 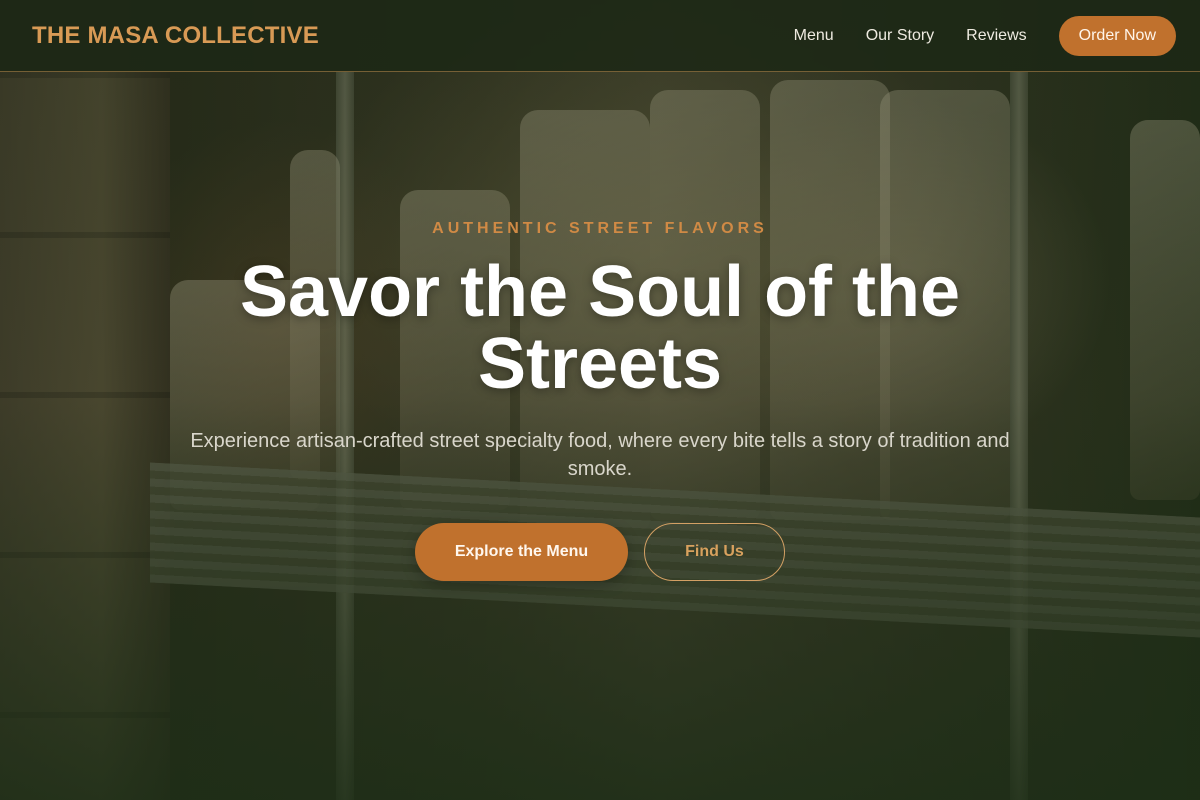 What do you see at coordinates (900, 36) in the screenshot?
I see `nav-link-our-story: Our Story` at bounding box center [900, 36].